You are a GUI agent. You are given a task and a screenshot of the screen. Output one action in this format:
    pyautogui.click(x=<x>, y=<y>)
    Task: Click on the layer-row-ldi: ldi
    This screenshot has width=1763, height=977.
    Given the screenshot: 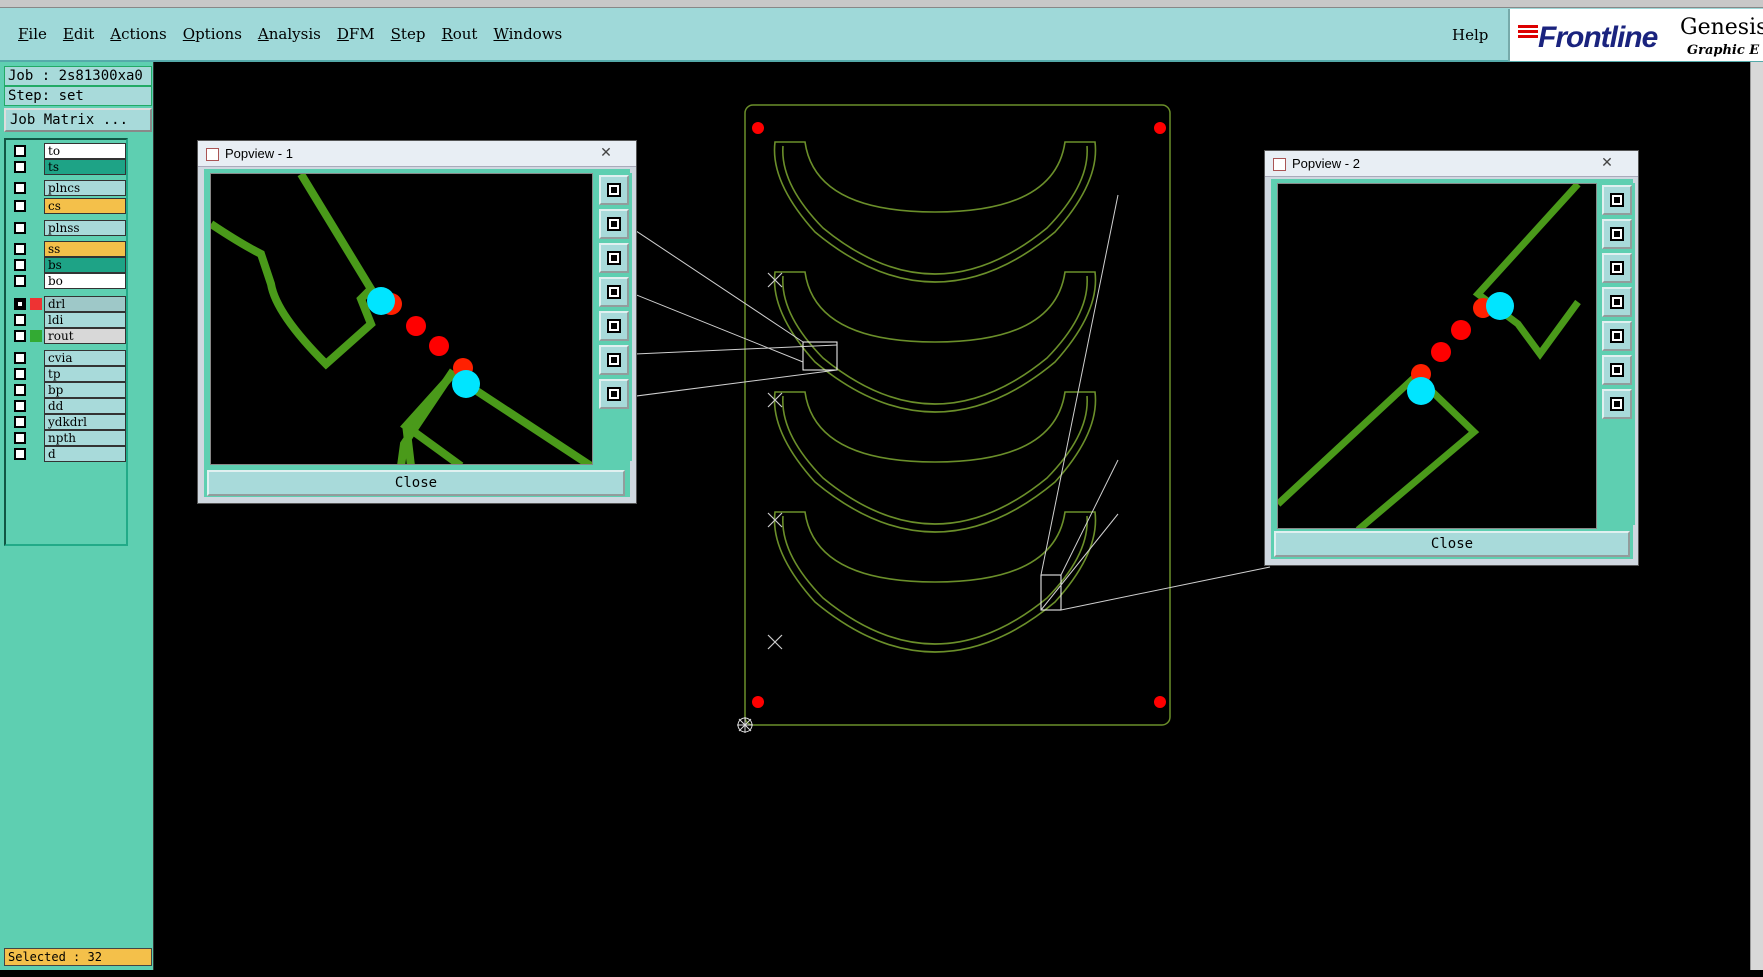 What is the action you would take?
    pyautogui.click(x=67, y=320)
    